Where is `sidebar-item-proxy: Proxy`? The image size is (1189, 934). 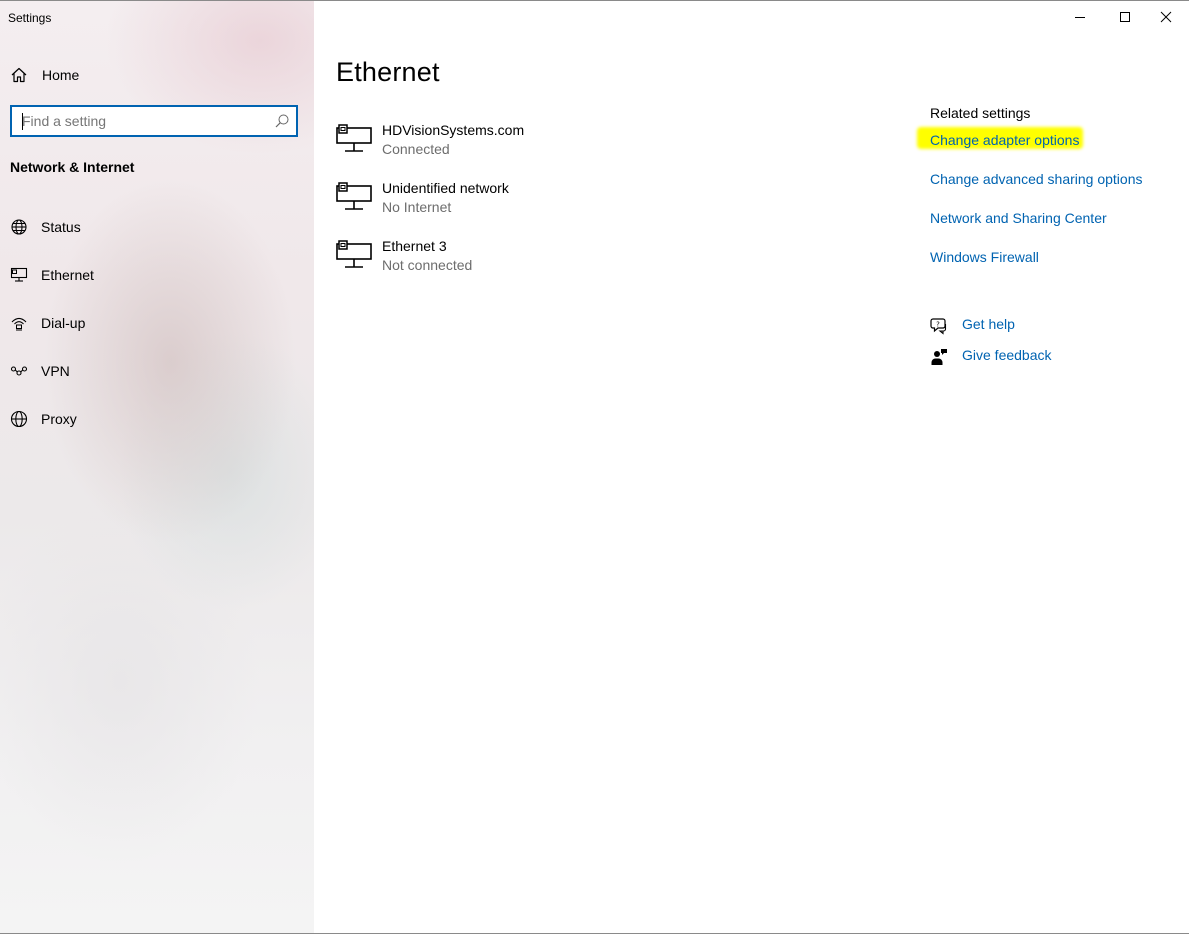
sidebar-item-proxy: Proxy is located at coordinates (157, 419).